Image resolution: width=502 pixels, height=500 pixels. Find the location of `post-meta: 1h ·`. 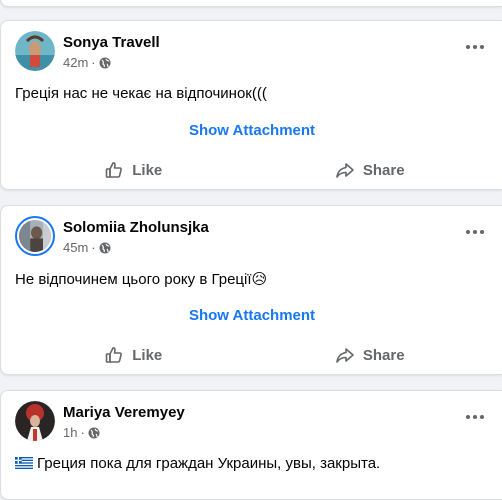

post-meta: 1h · is located at coordinates (81, 432).